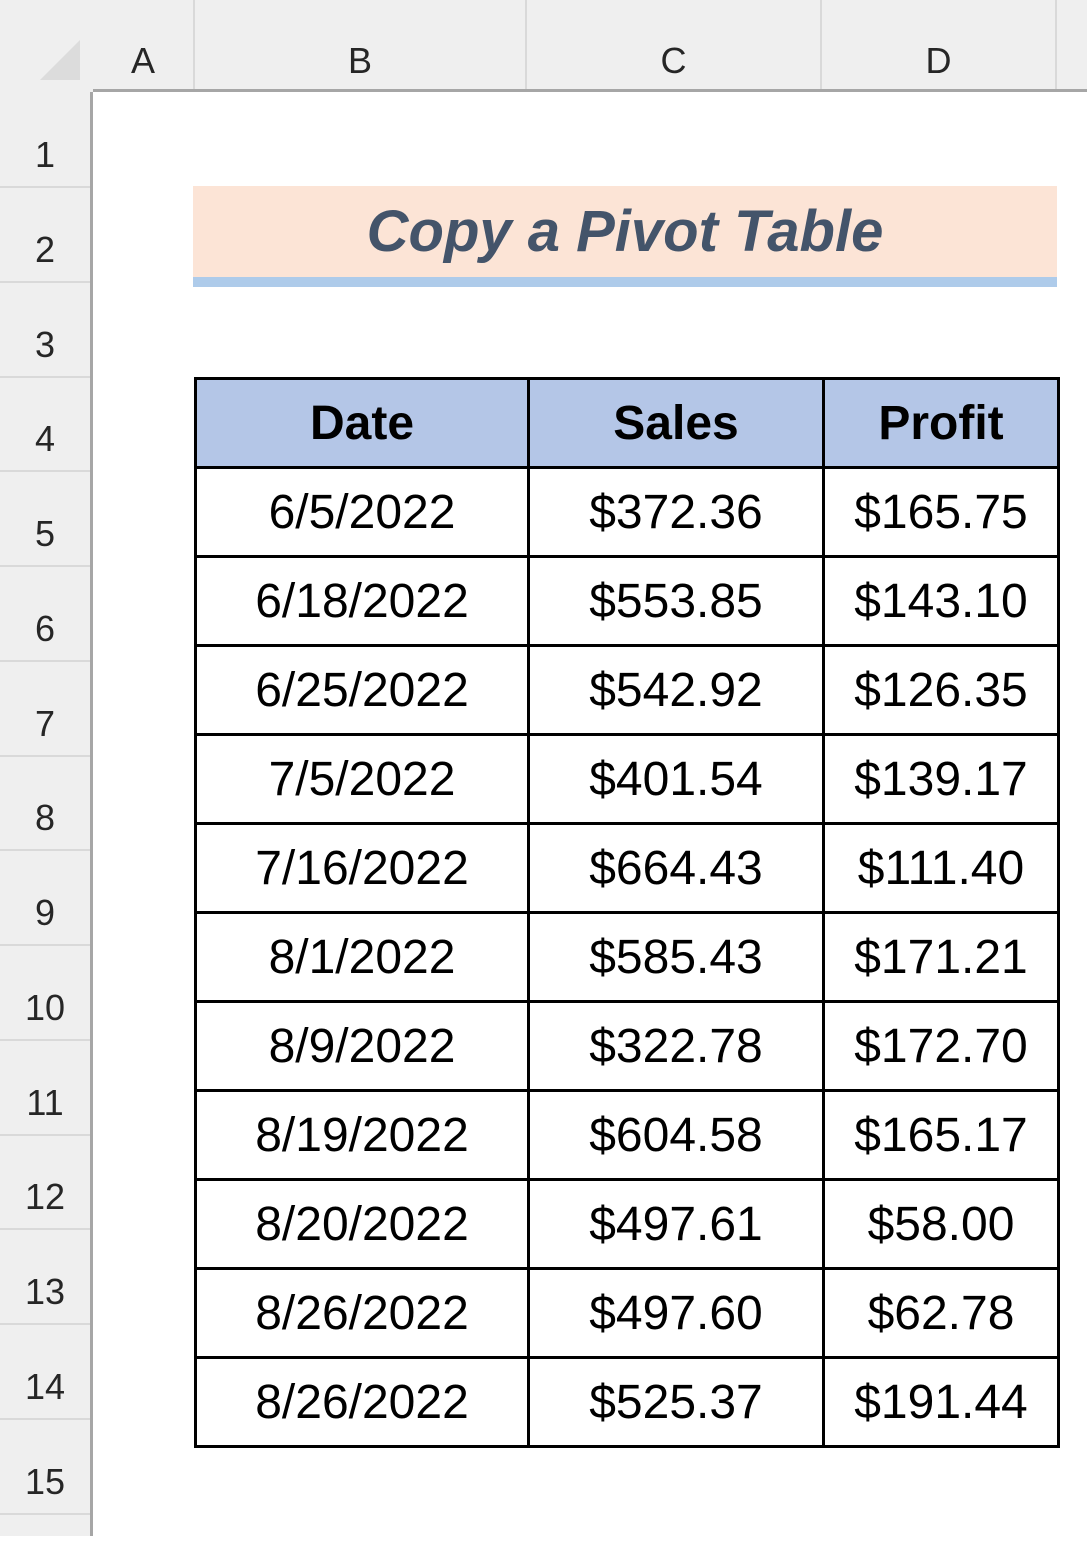  What do you see at coordinates (45, 614) in the screenshot?
I see `row-header-6: 6` at bounding box center [45, 614].